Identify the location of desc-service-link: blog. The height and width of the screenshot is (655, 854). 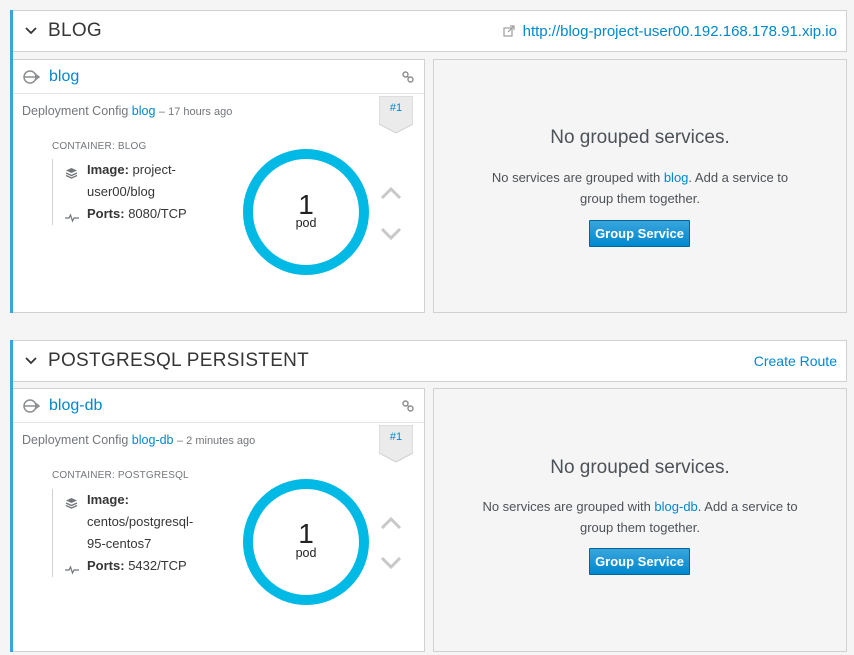
(676, 177).